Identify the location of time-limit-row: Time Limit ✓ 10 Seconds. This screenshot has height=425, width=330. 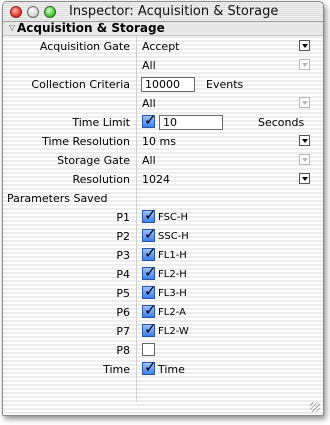
(163, 121).